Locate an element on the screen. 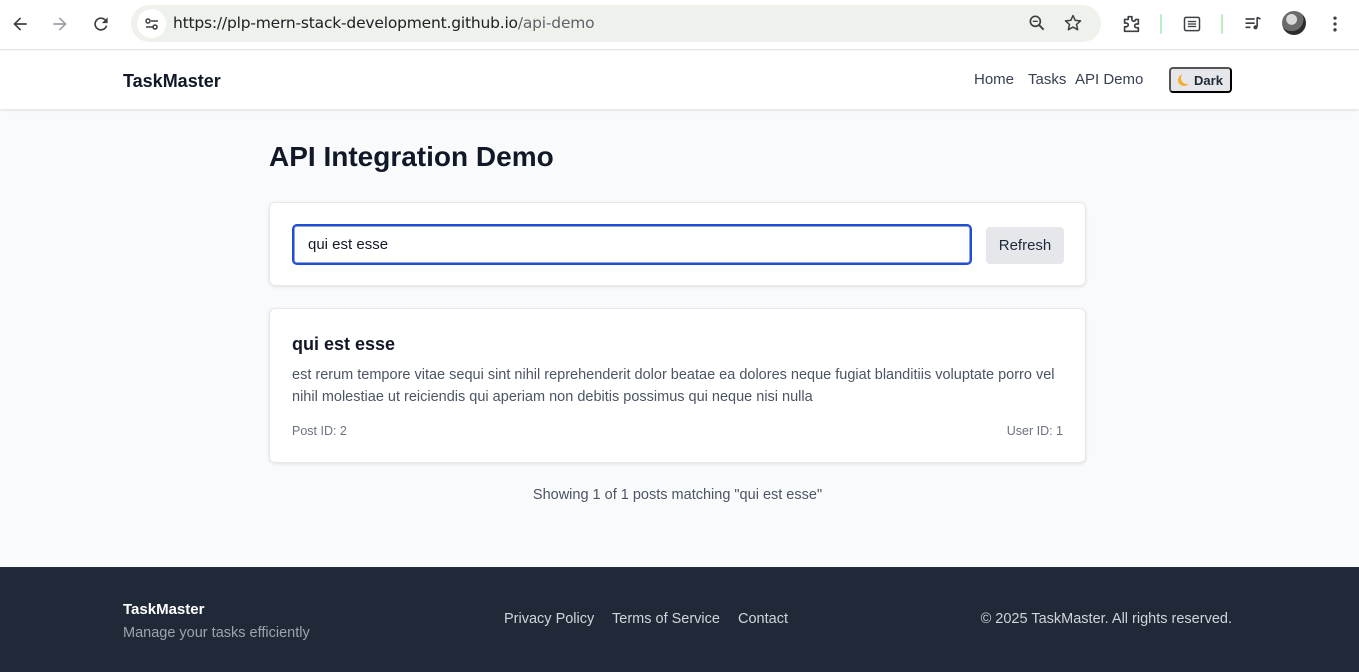 Image resolution: width=1359 pixels, height=672 pixels. url-path: /api-demo is located at coordinates (556, 23).